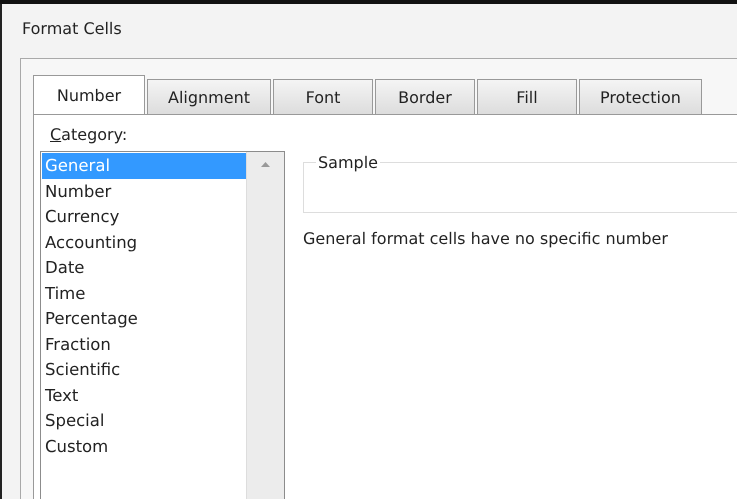  What do you see at coordinates (144, 191) in the screenshot?
I see `list-item: Number` at bounding box center [144, 191].